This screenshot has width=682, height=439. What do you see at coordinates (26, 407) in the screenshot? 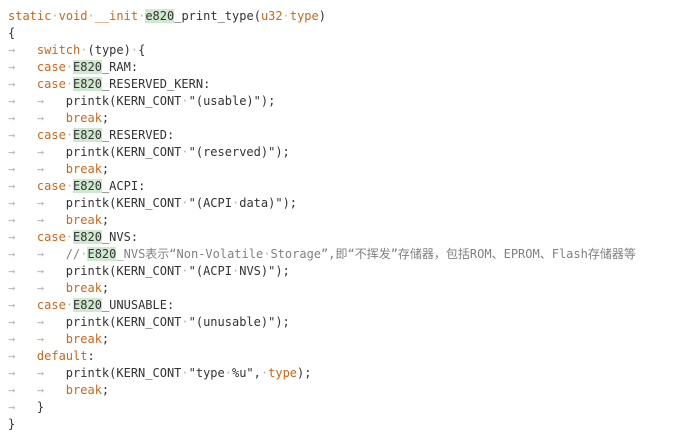
I see `code-line: → }` at bounding box center [26, 407].